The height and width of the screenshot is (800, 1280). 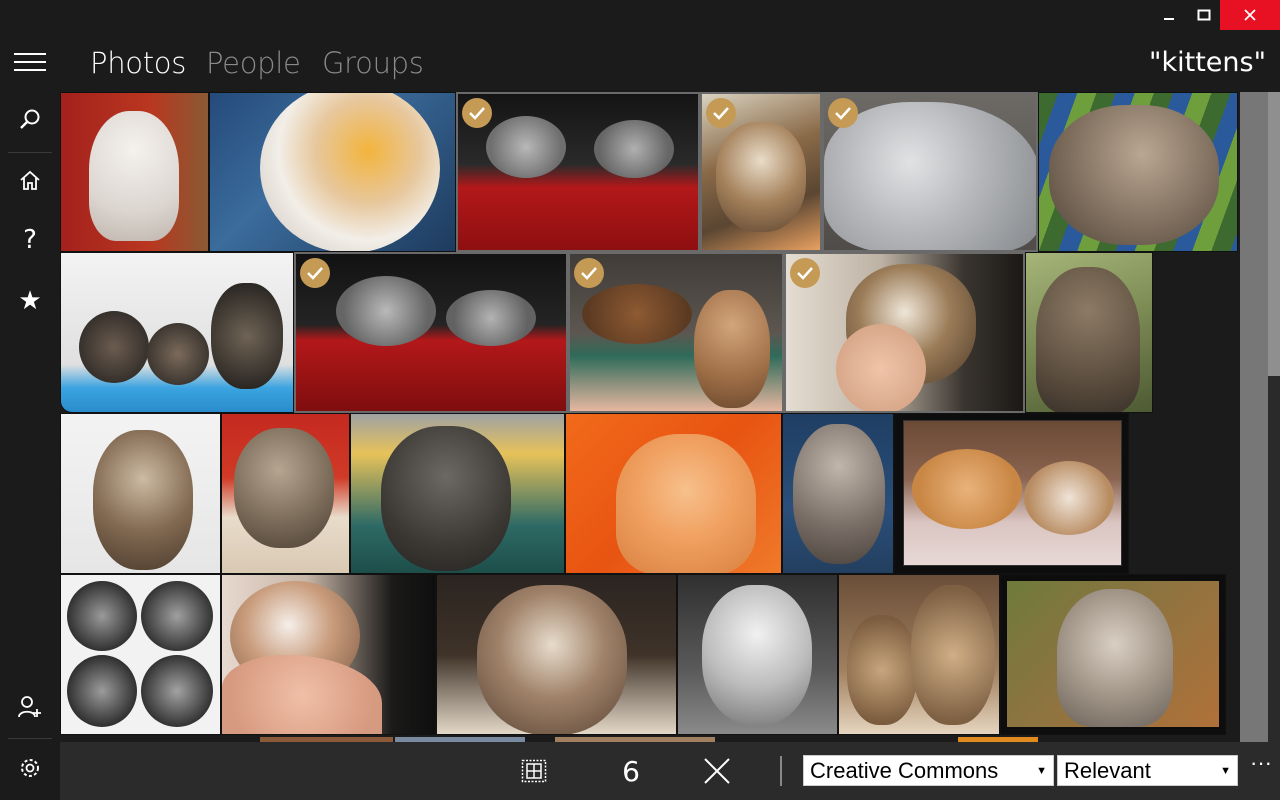 I want to click on grid-scroll-lower, so click(x=1274, y=559).